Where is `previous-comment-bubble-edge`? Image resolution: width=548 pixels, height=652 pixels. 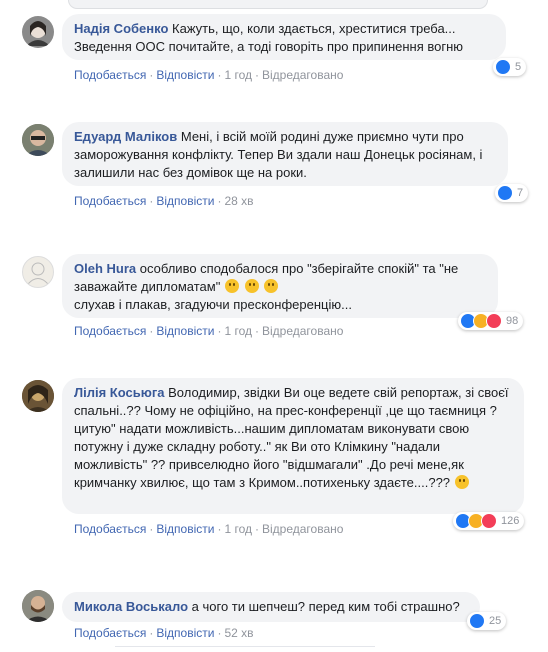
previous-comment-bubble-edge is located at coordinates (278, 4).